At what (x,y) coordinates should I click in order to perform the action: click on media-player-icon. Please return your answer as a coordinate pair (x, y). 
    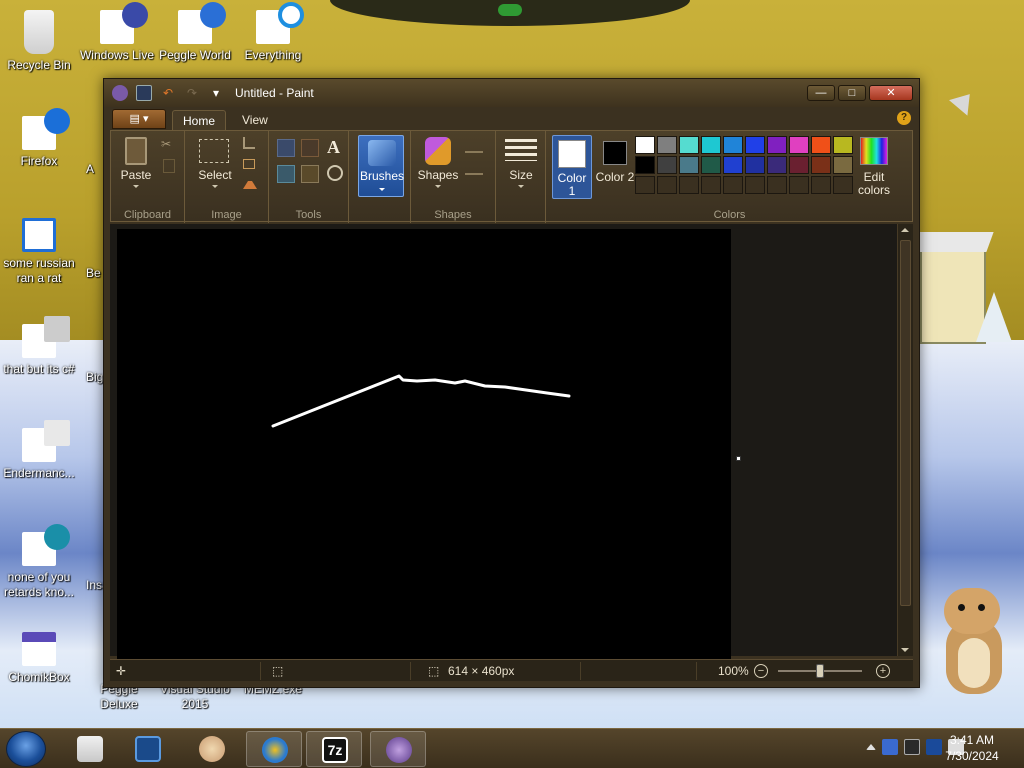
    Looking at the image, I should click on (148, 749).